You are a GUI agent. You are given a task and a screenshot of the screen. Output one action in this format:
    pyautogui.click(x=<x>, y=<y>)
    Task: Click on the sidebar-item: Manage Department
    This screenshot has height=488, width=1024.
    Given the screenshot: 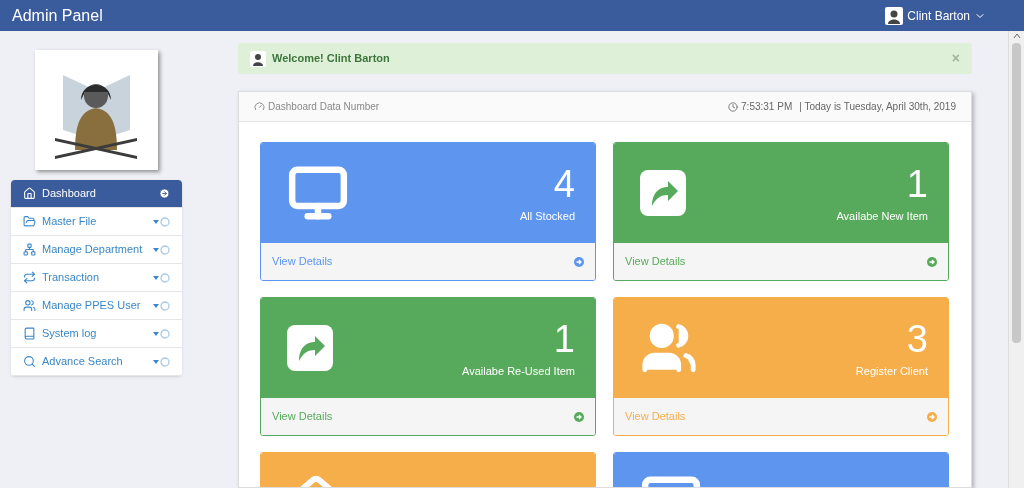 What is the action you would take?
    pyautogui.click(x=96, y=250)
    